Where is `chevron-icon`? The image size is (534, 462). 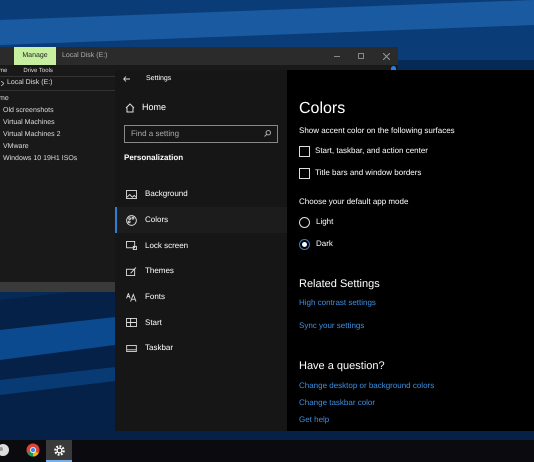 chevron-icon is located at coordinates (2, 83).